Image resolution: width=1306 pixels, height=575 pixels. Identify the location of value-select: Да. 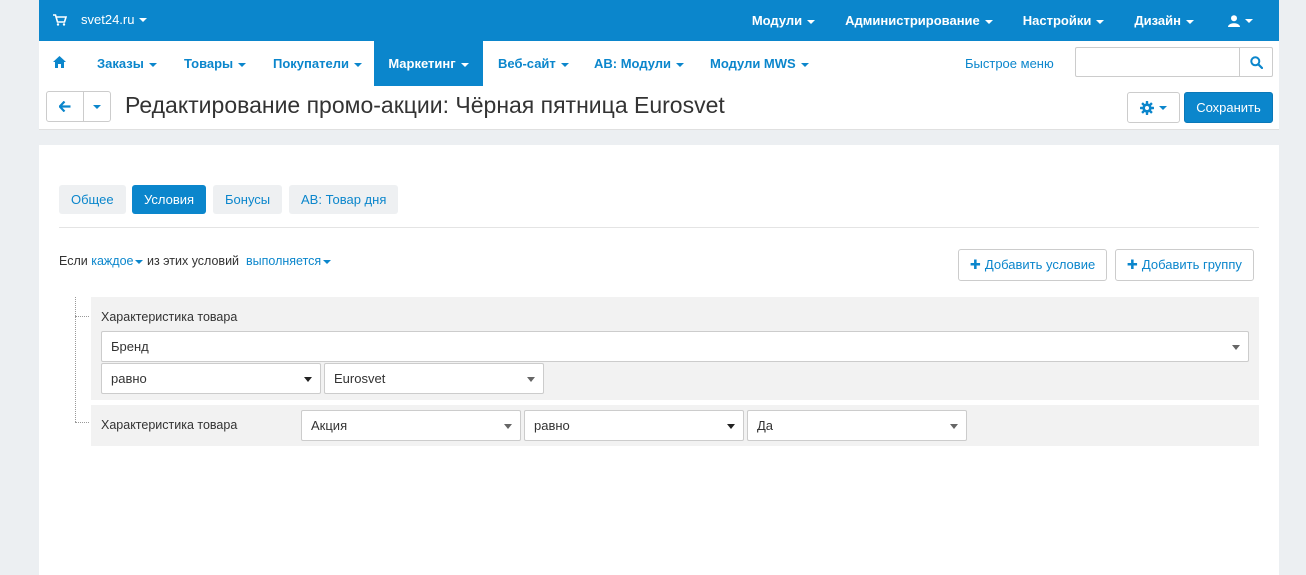
(857, 425).